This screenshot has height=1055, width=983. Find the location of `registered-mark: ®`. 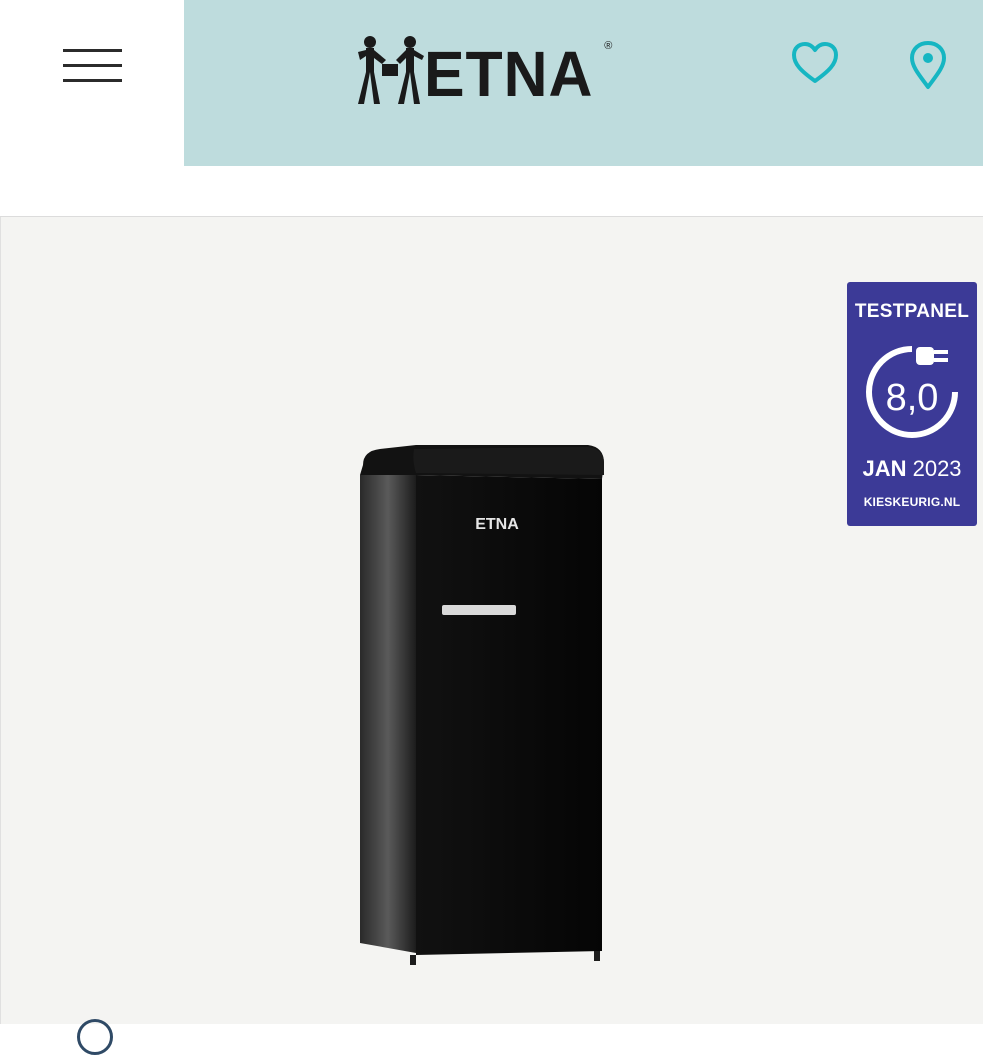

registered-mark: ® is located at coordinates (608, 46).